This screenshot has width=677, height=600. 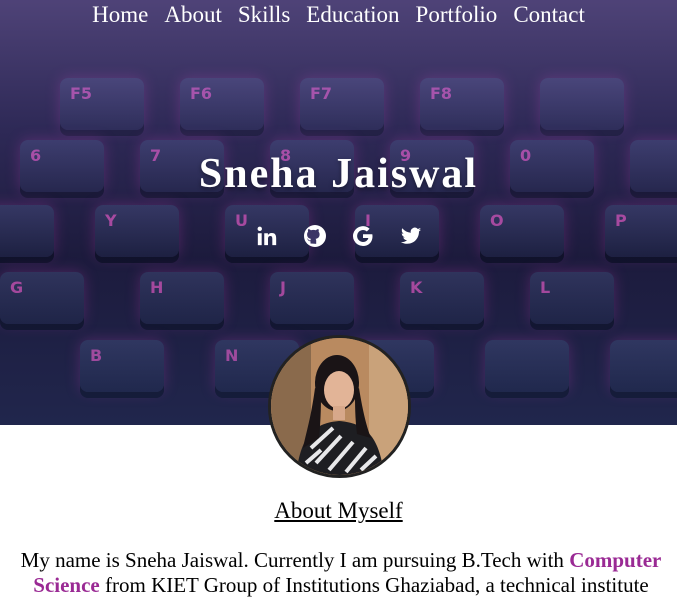 What do you see at coordinates (342, 104) in the screenshot?
I see `key-f7: F7` at bounding box center [342, 104].